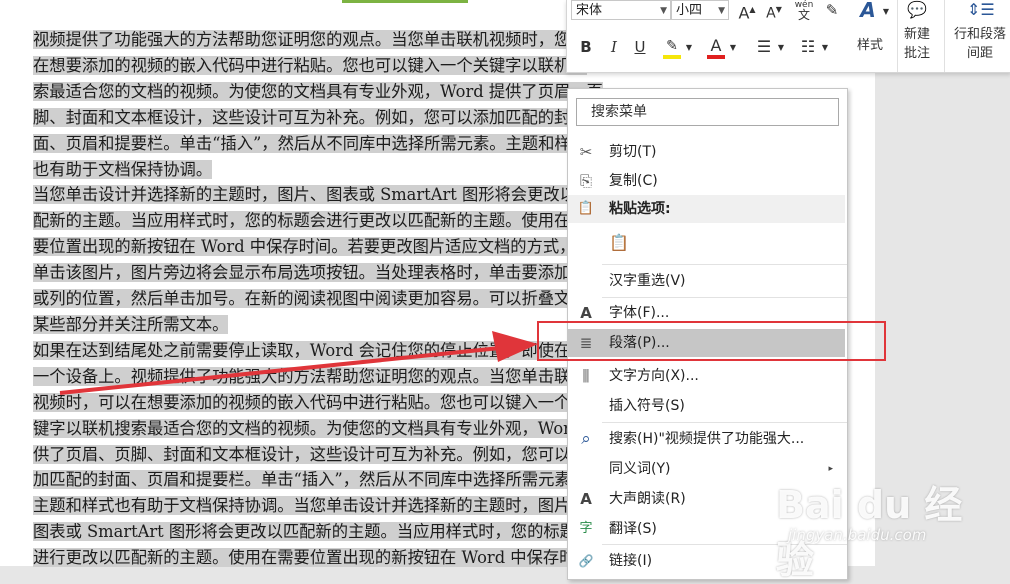 The image size is (1010, 584). What do you see at coordinates (857, 535) in the screenshot?
I see `watermark-url: jingyan.baidu.com` at bounding box center [857, 535].